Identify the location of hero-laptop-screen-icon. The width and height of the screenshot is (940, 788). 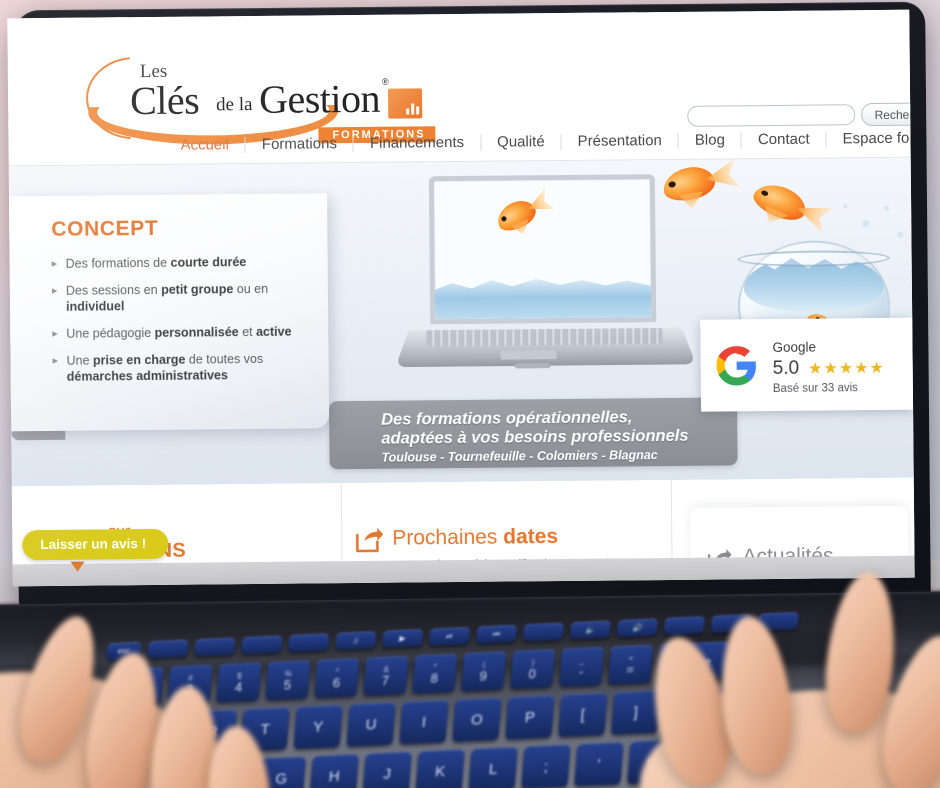
(542, 249).